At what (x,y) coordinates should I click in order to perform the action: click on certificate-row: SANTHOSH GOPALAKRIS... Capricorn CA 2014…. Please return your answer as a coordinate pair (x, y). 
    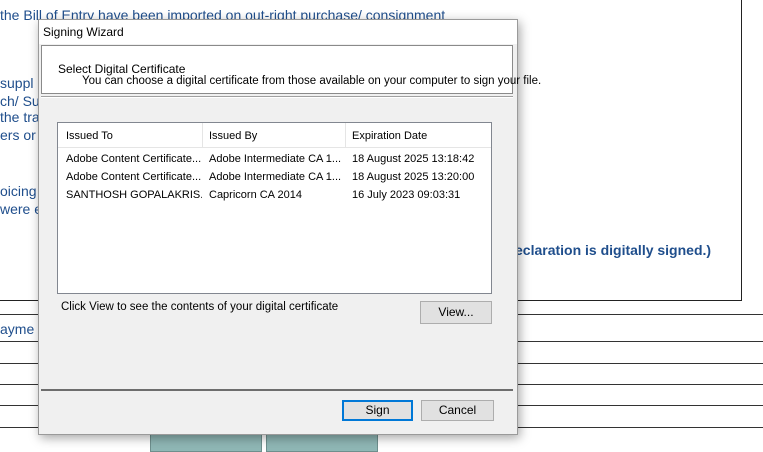
    Looking at the image, I should click on (274, 195).